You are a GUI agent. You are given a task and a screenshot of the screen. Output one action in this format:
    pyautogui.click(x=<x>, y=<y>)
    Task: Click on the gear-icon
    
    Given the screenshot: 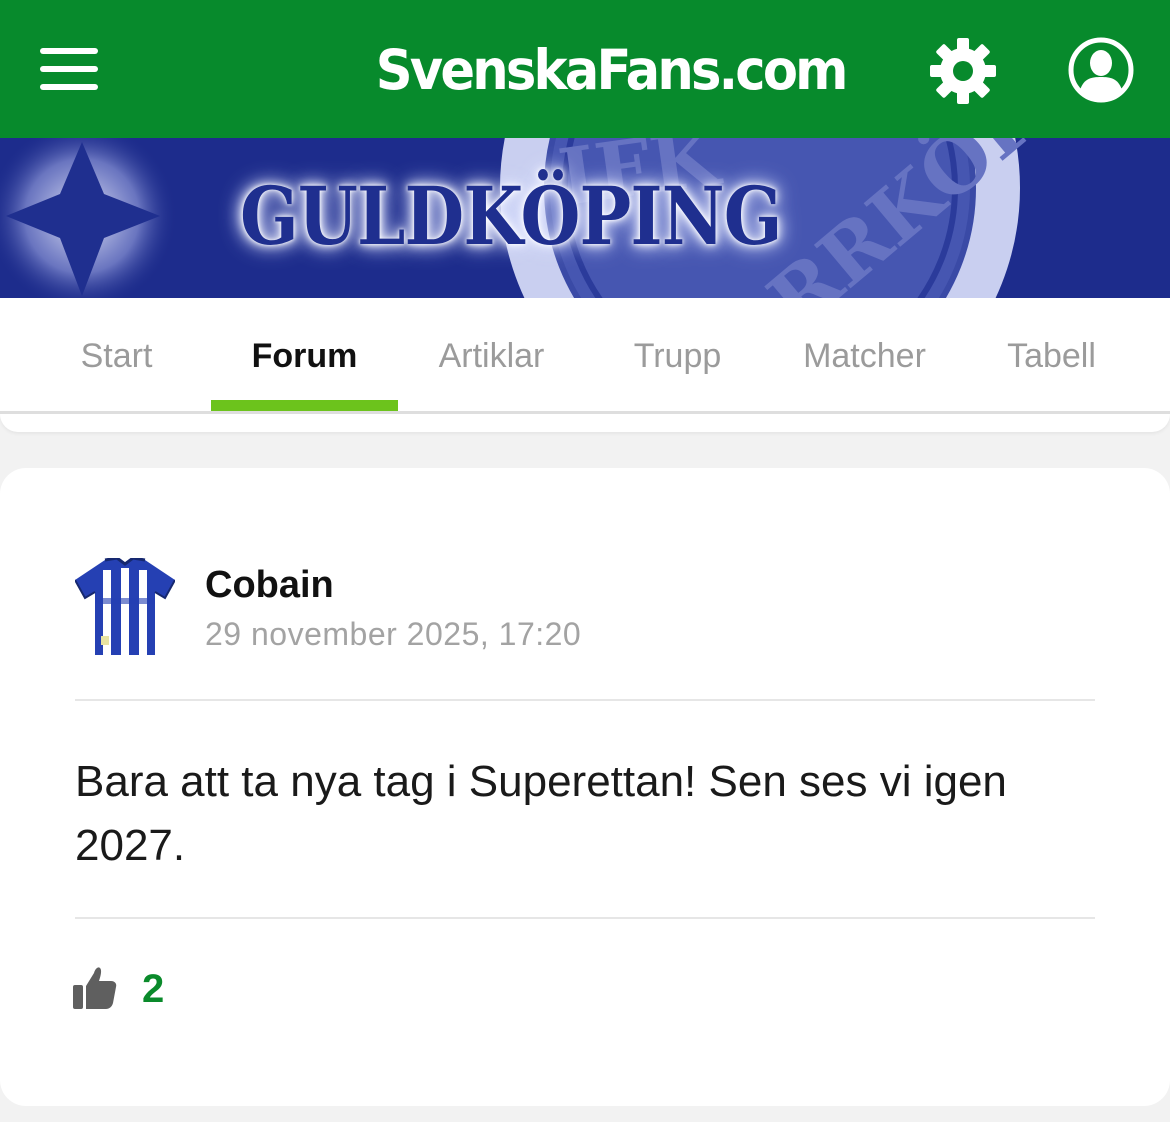 What is the action you would take?
    pyautogui.click(x=963, y=71)
    